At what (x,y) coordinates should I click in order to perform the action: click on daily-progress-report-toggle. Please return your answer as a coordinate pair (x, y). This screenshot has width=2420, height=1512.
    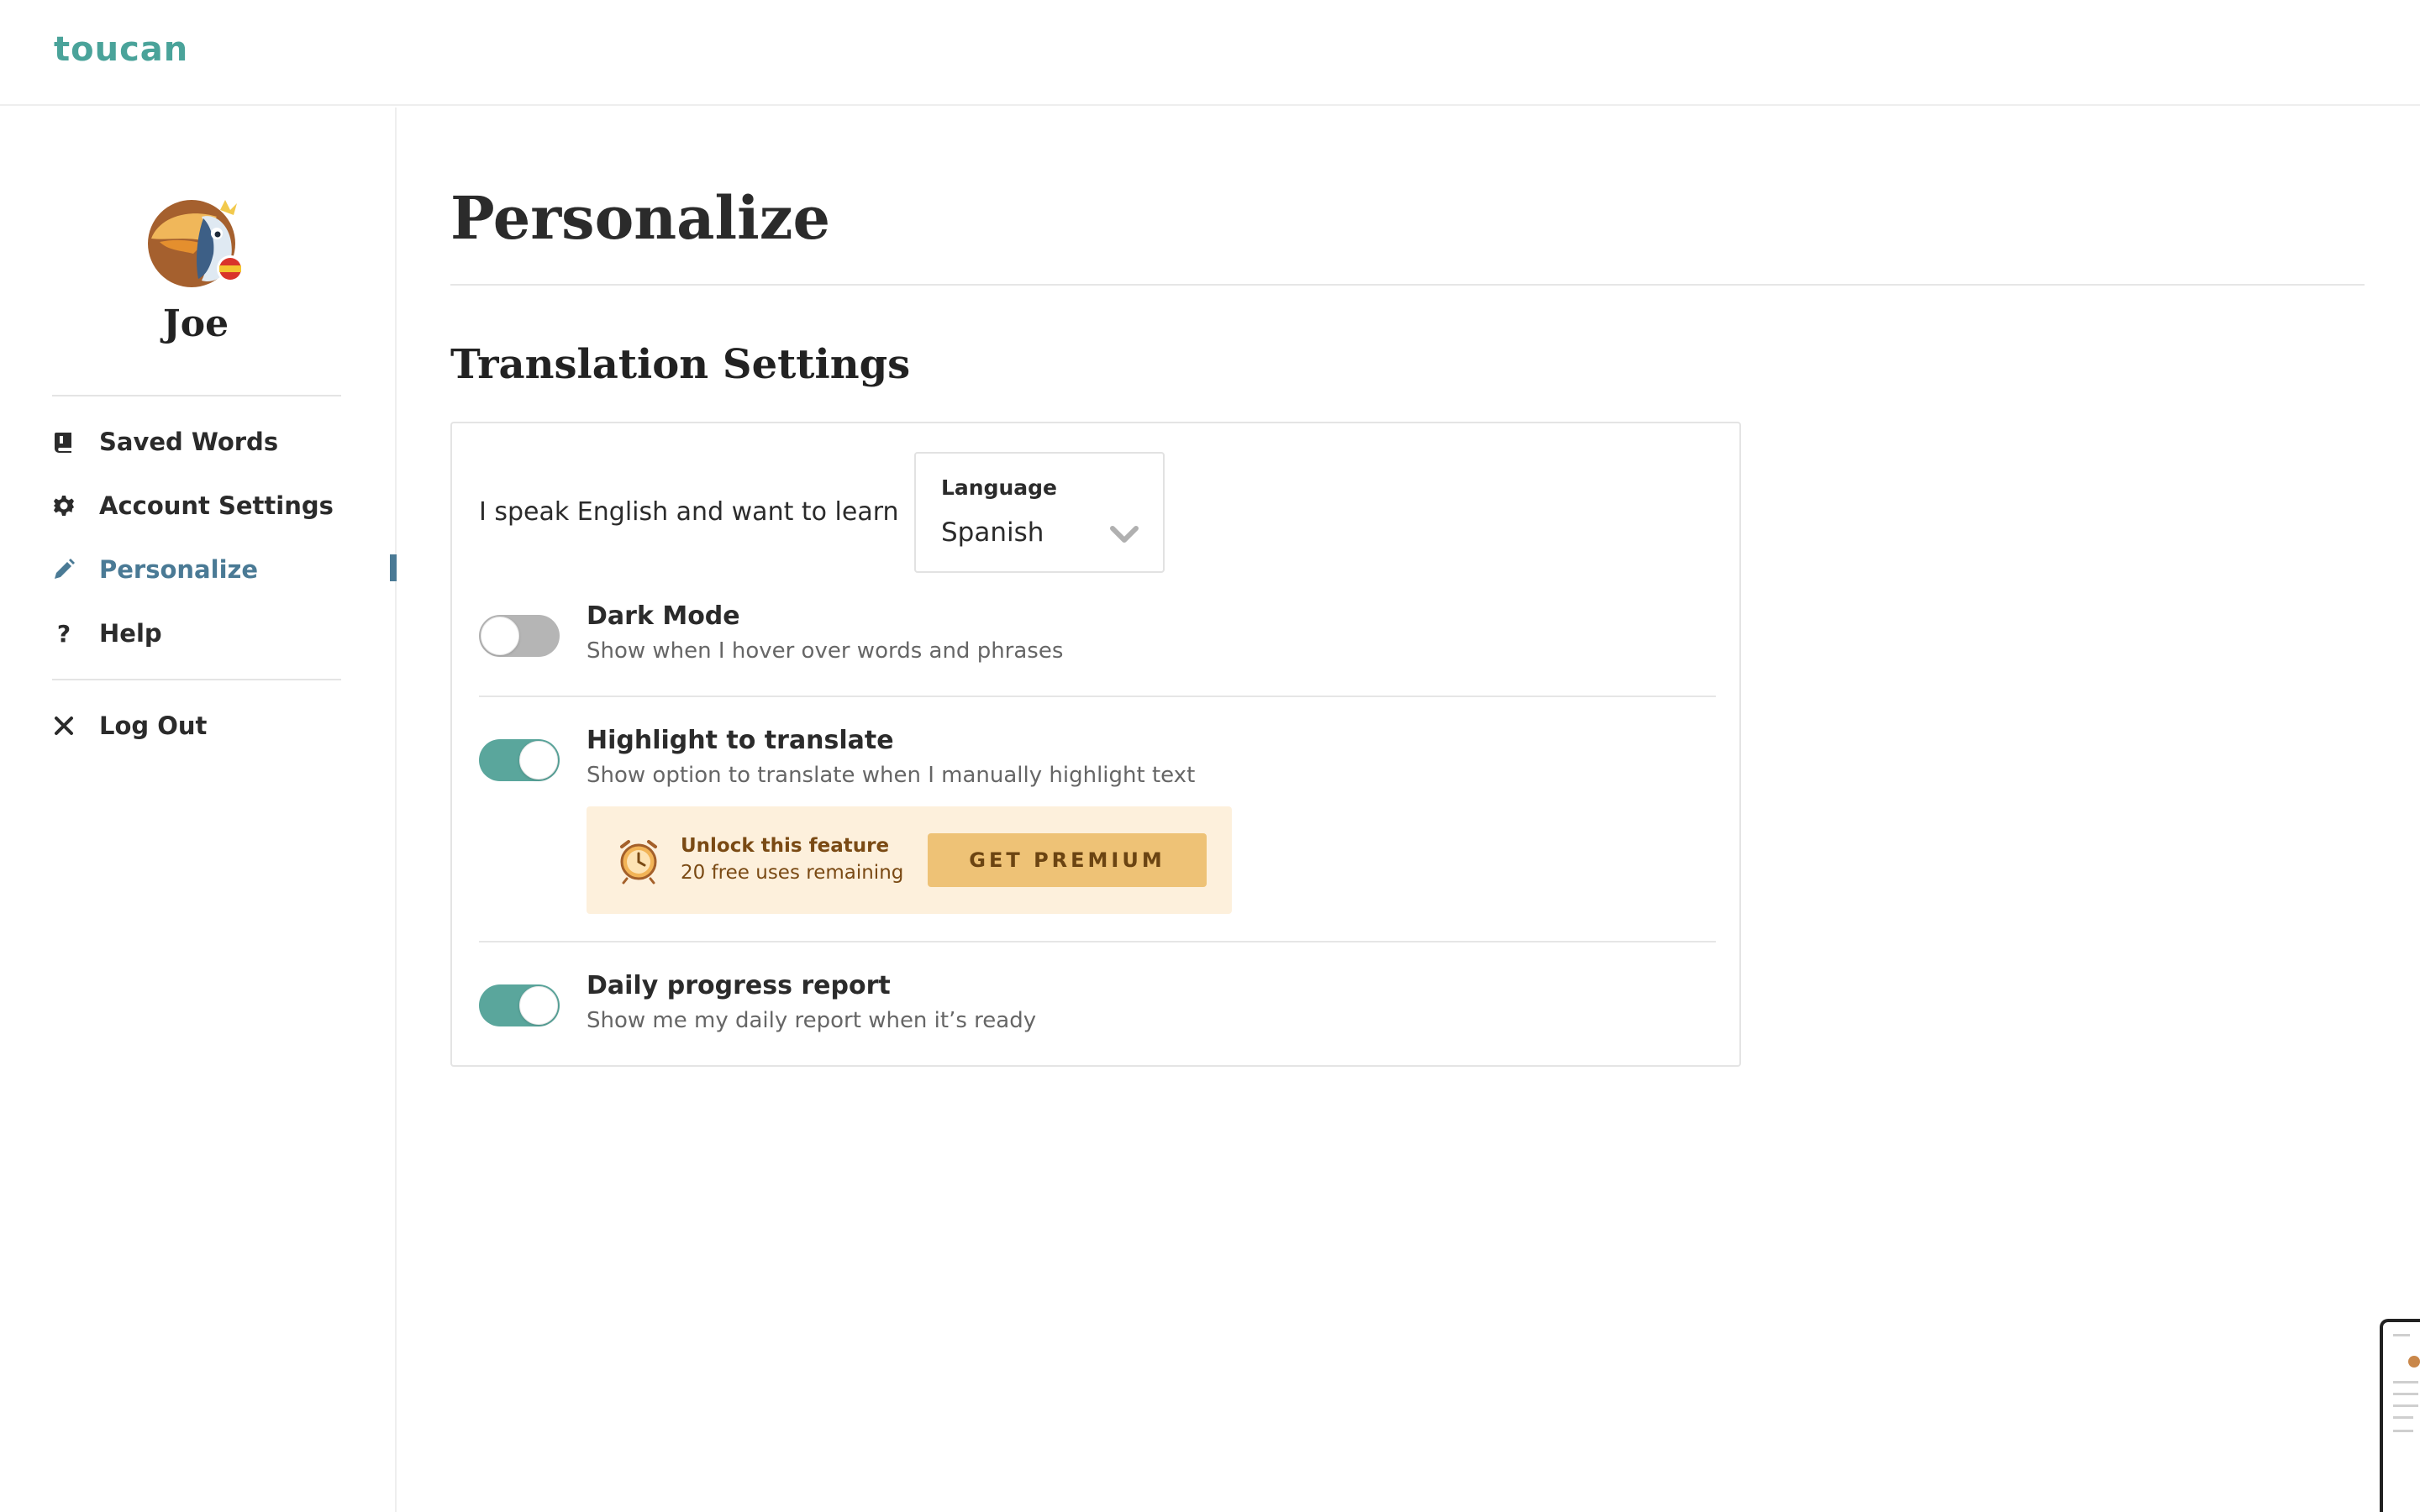
    Looking at the image, I should click on (519, 1005).